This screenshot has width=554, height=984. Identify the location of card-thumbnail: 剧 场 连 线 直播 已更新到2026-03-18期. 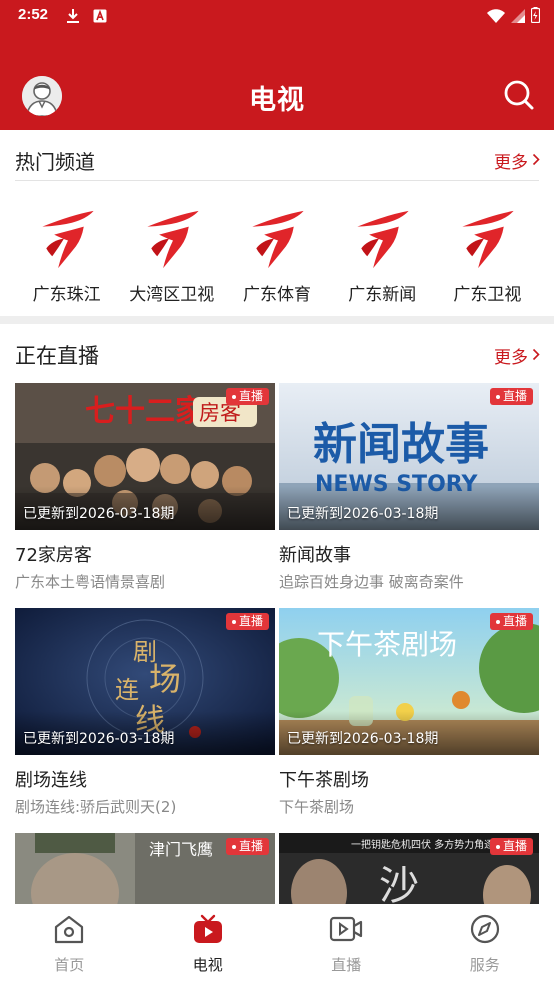
(145, 681).